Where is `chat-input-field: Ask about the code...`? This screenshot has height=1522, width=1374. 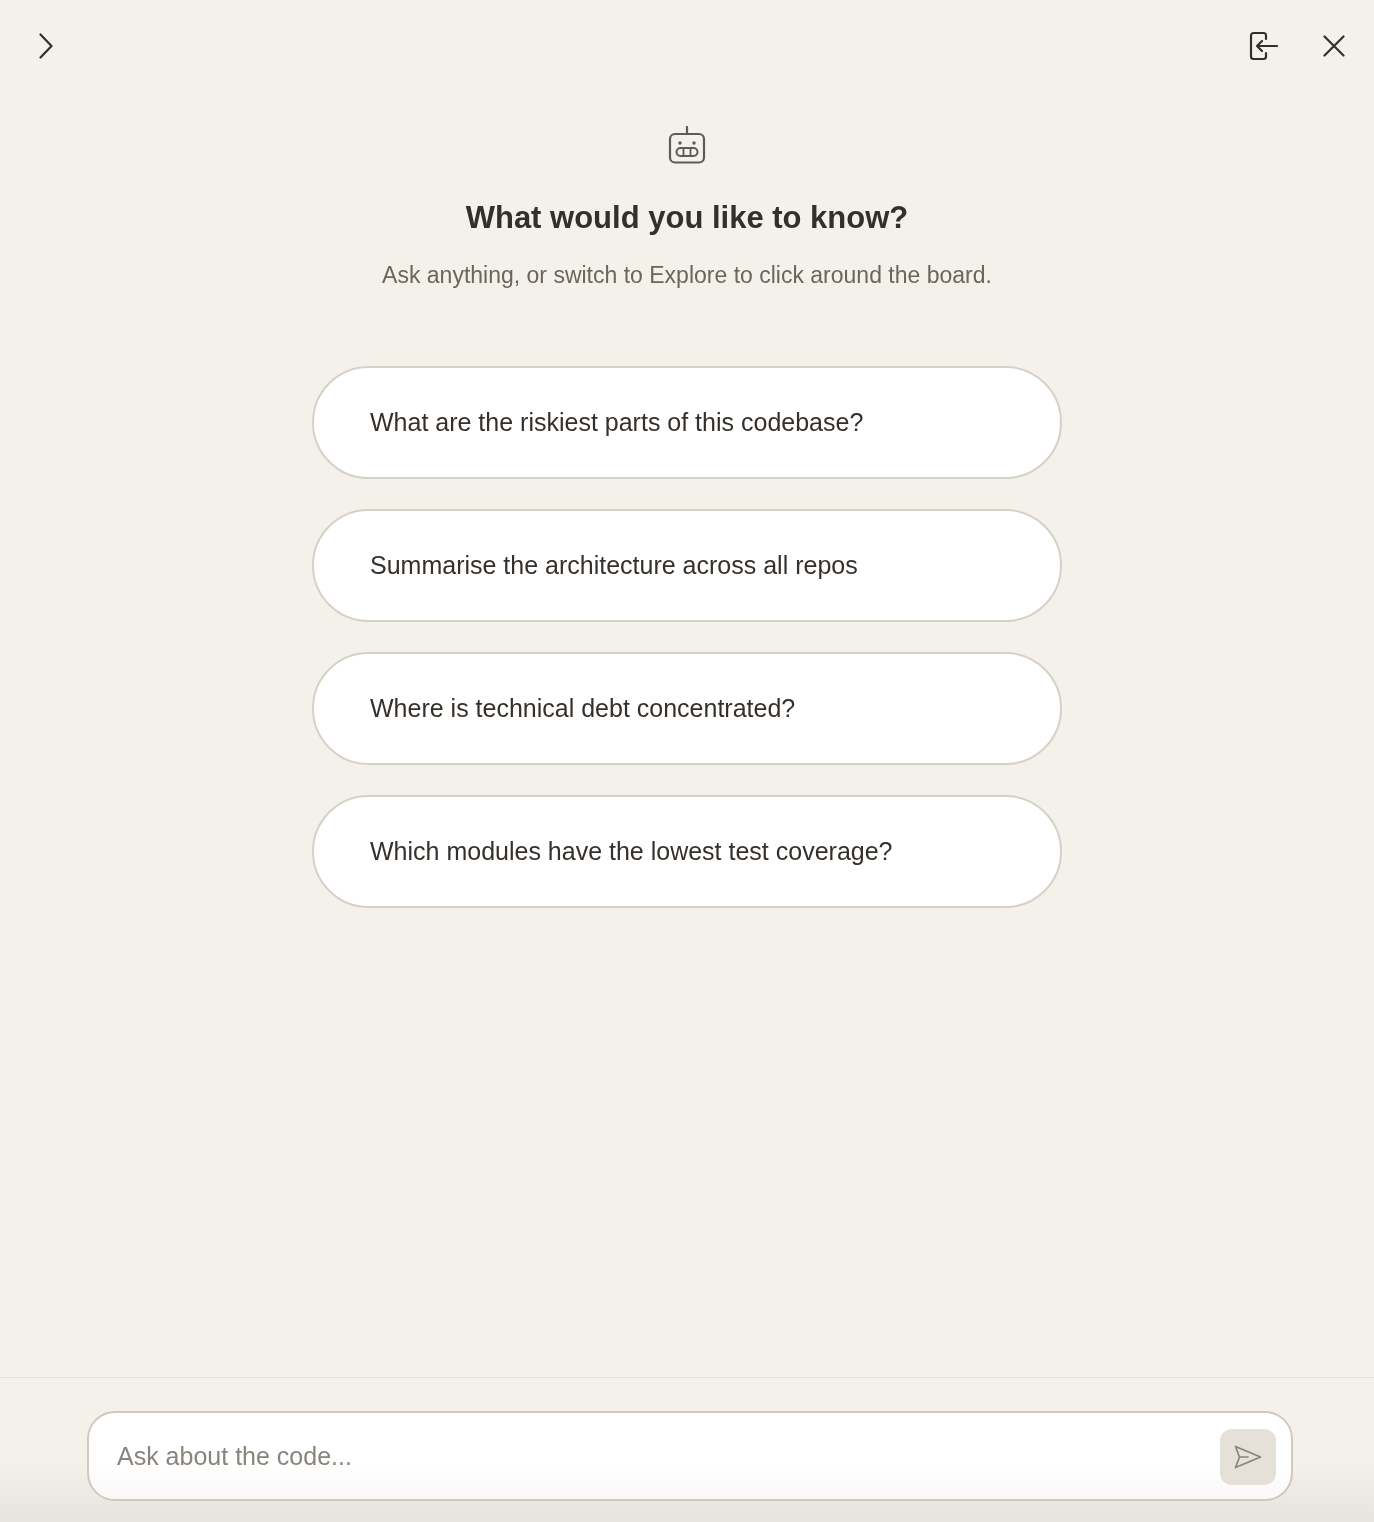 chat-input-field: Ask about the code... is located at coordinates (690, 1456).